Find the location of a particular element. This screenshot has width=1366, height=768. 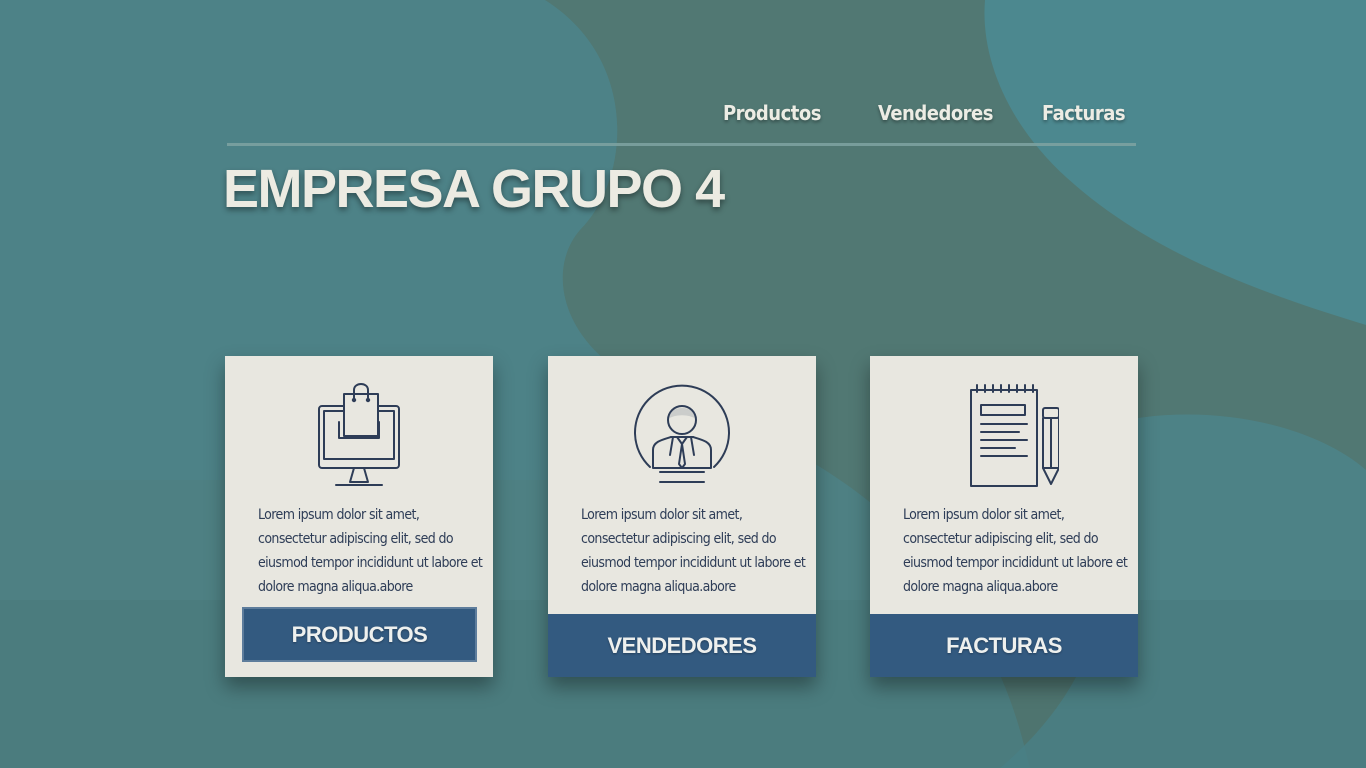

salesperson-avatar-icon is located at coordinates (682, 433).